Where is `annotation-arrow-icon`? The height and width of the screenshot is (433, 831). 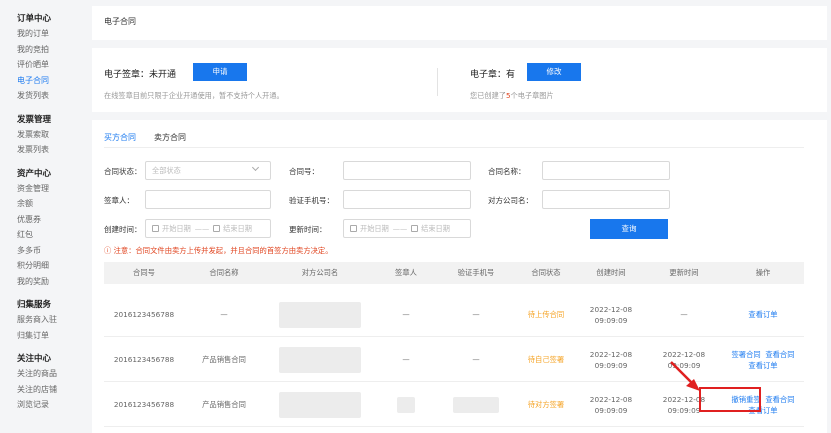 annotation-arrow-icon is located at coordinates (682, 373).